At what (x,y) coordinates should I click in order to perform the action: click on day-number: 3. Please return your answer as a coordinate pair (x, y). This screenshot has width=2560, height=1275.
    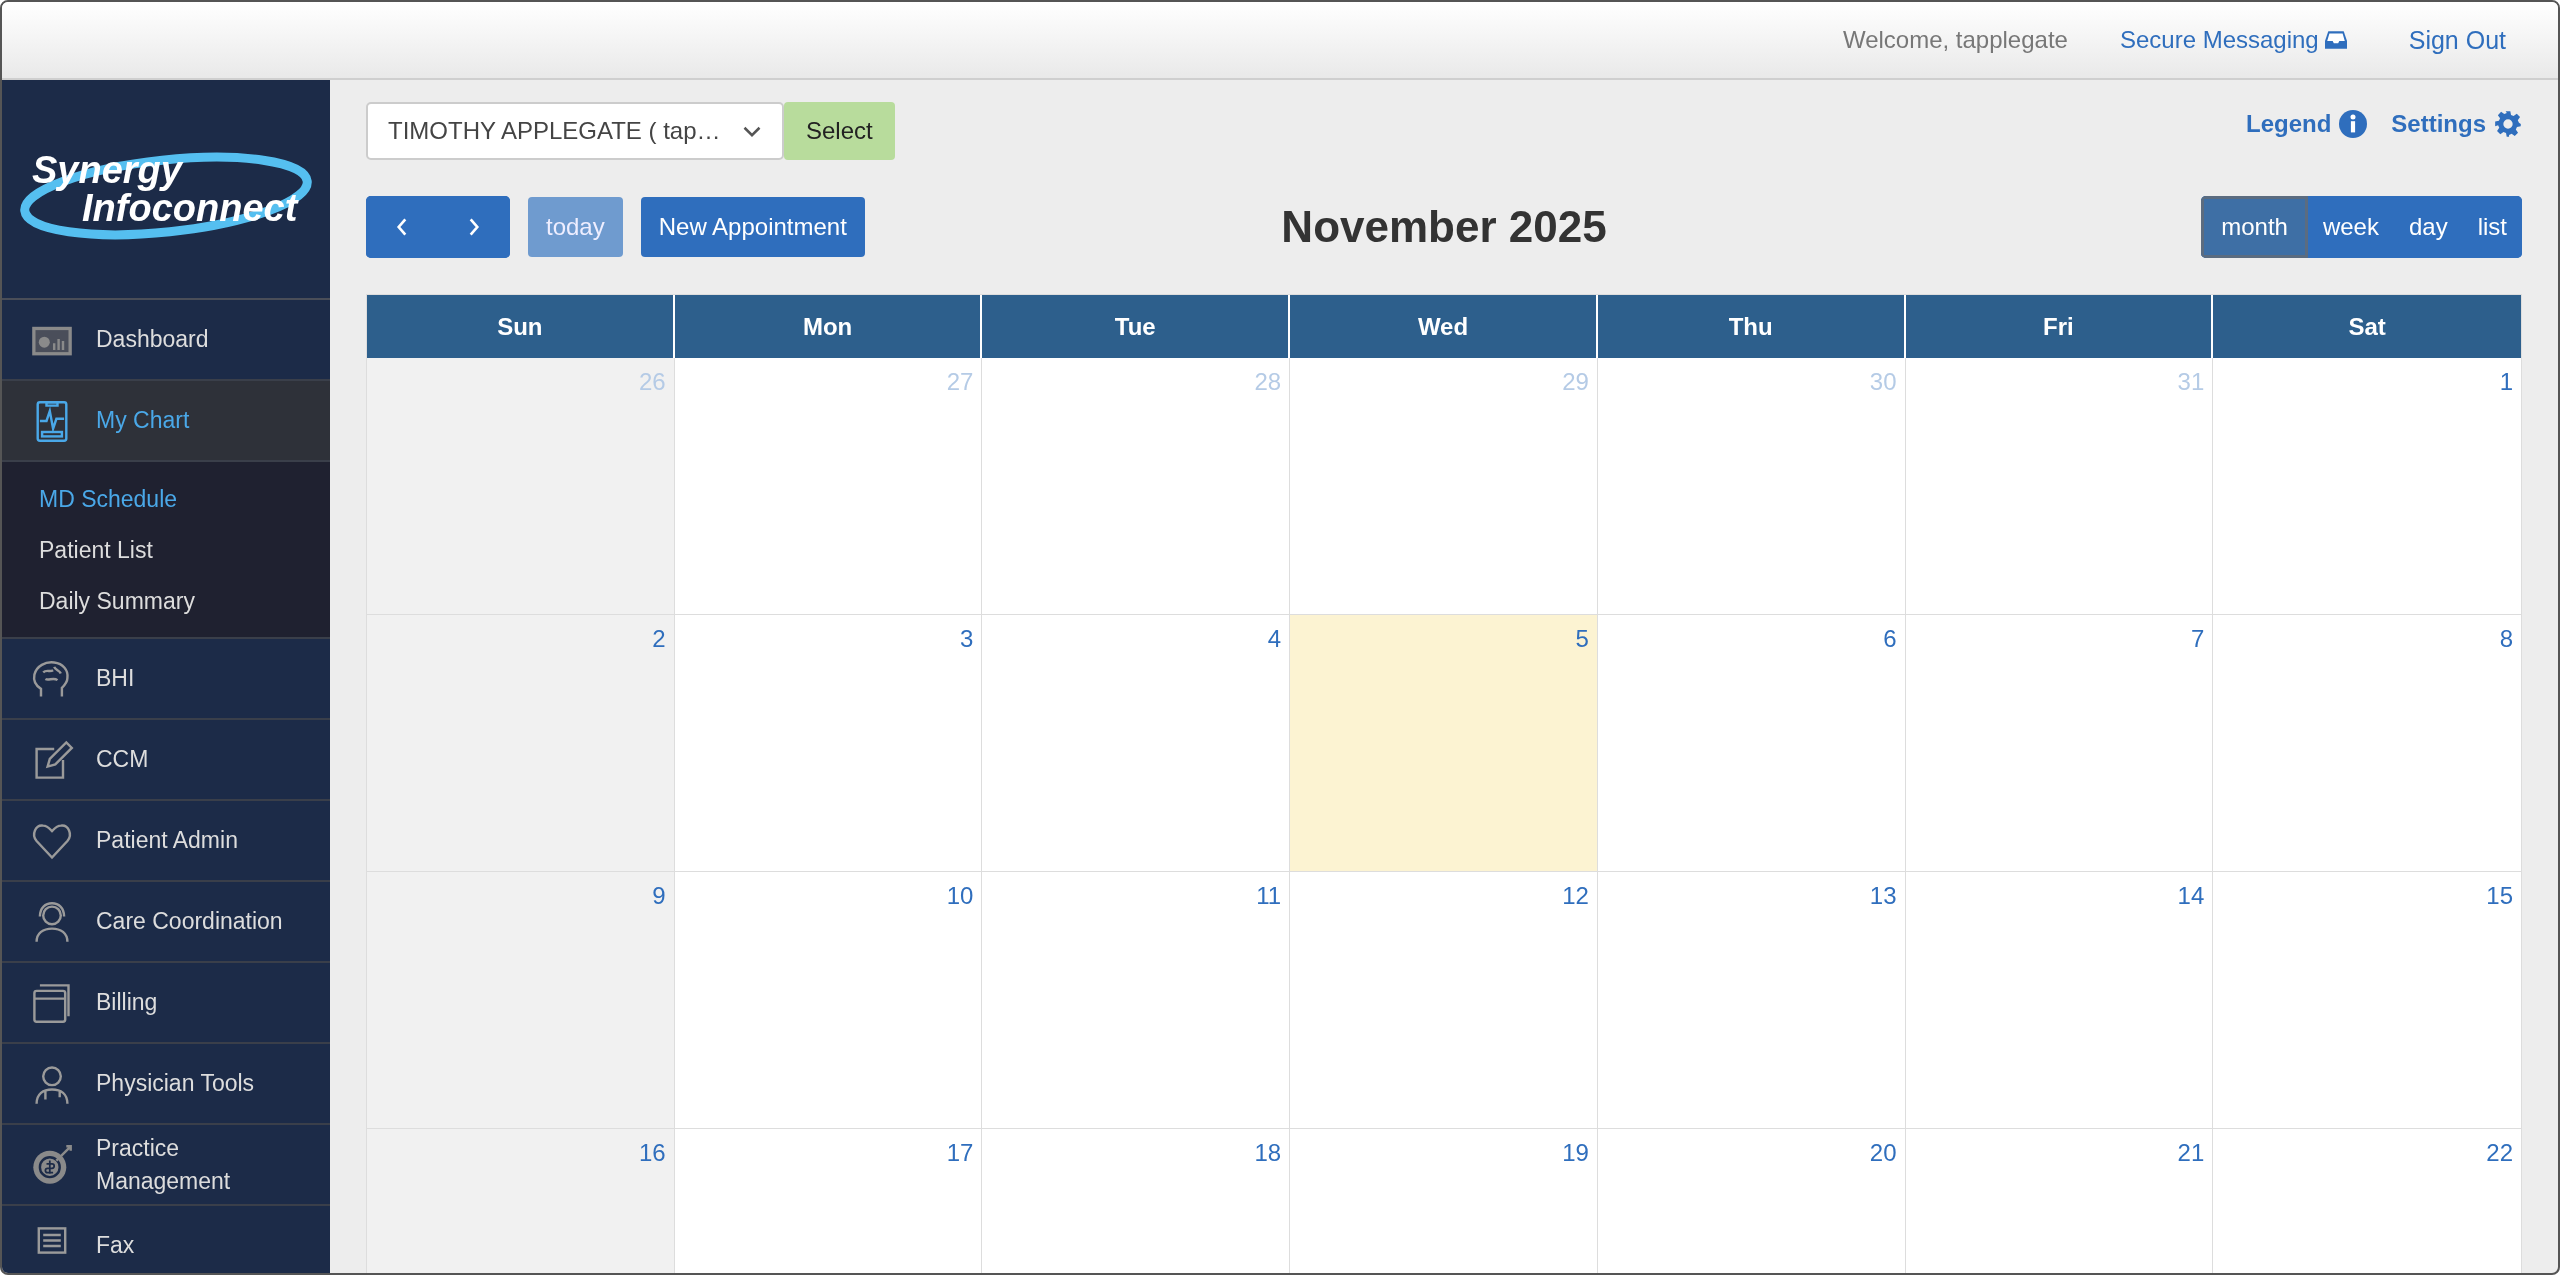
    Looking at the image, I should click on (967, 639).